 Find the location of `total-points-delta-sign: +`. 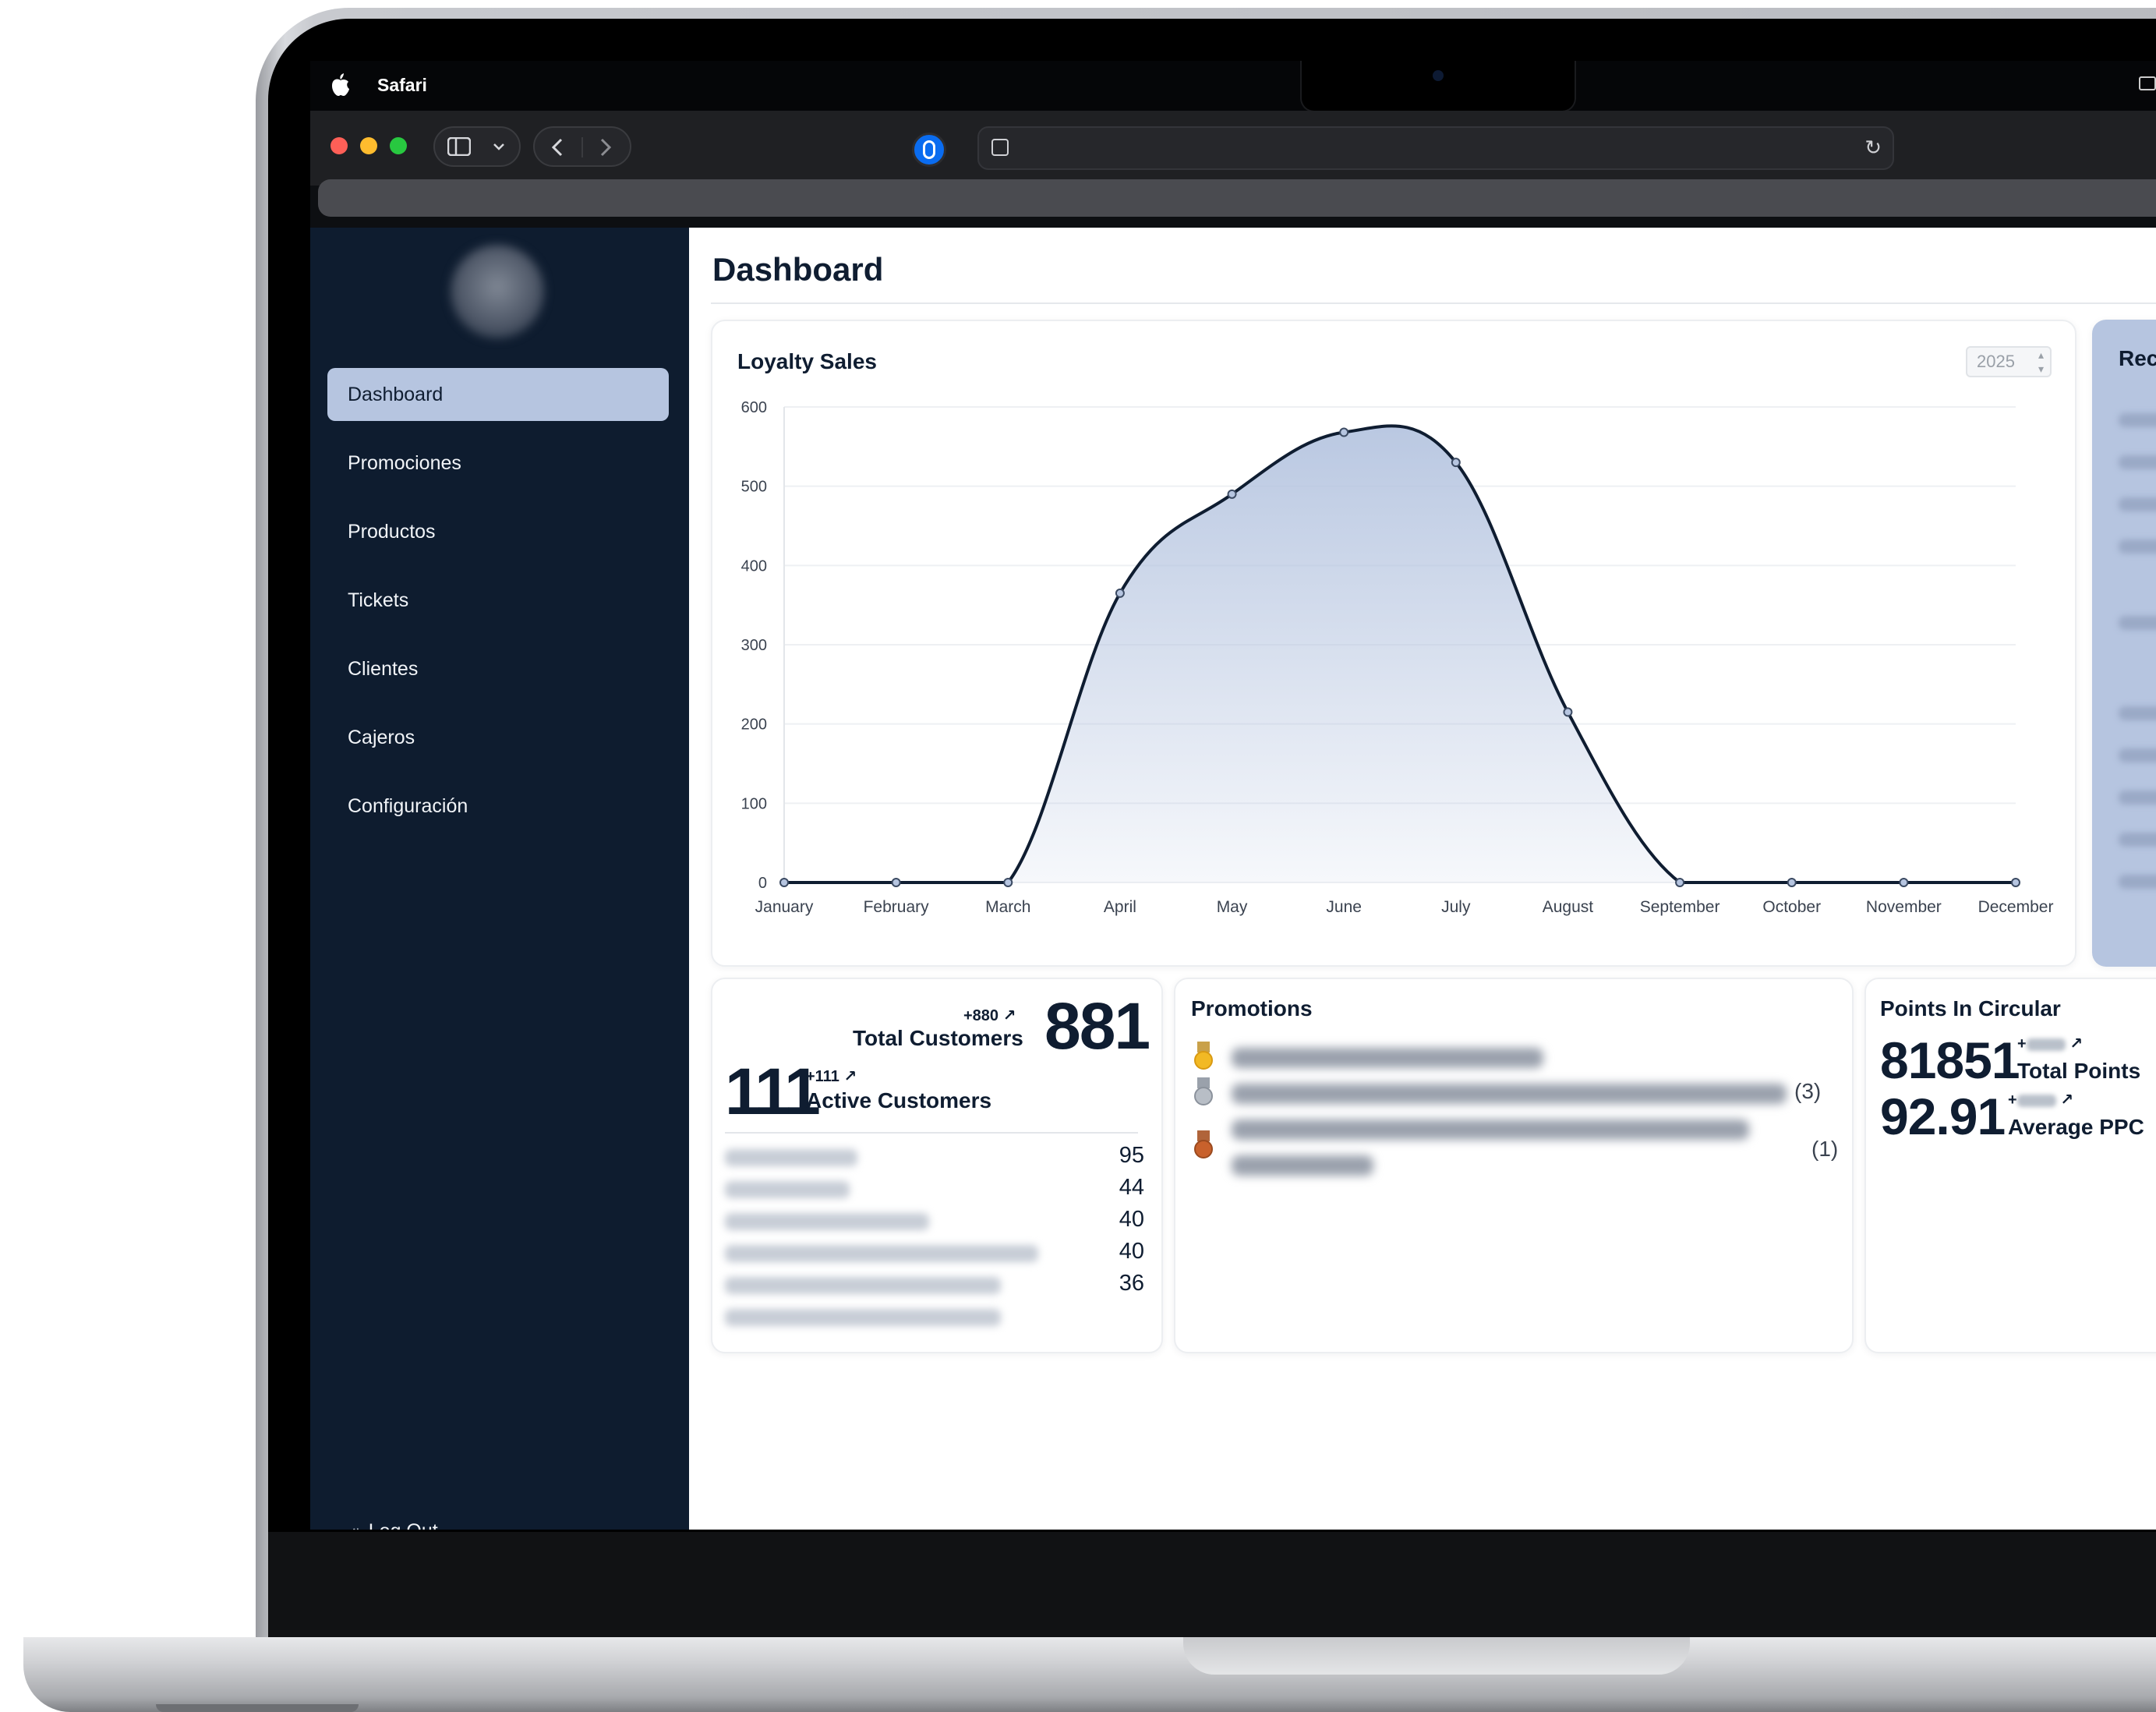

total-points-delta-sign: + is located at coordinates (2022, 1043).